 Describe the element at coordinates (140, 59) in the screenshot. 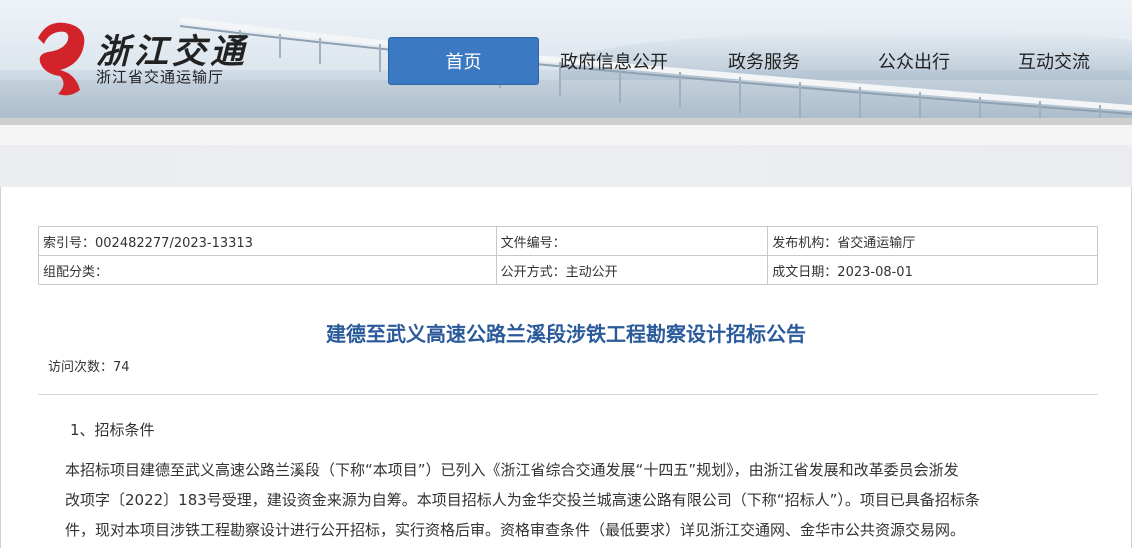

I see `site-logo: 浙江交通 浙江省交通运输厅` at that location.